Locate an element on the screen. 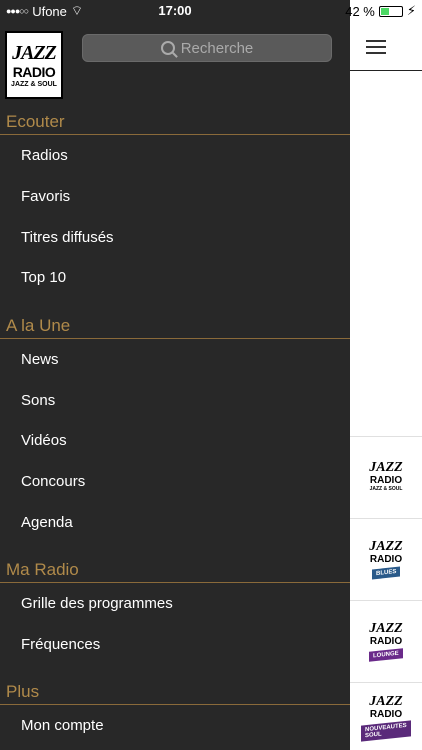 The width and height of the screenshot is (422, 750). station-nouveautes-soul: JAZZ RADIO NOUVEAUTES SOUL is located at coordinates (386, 716).